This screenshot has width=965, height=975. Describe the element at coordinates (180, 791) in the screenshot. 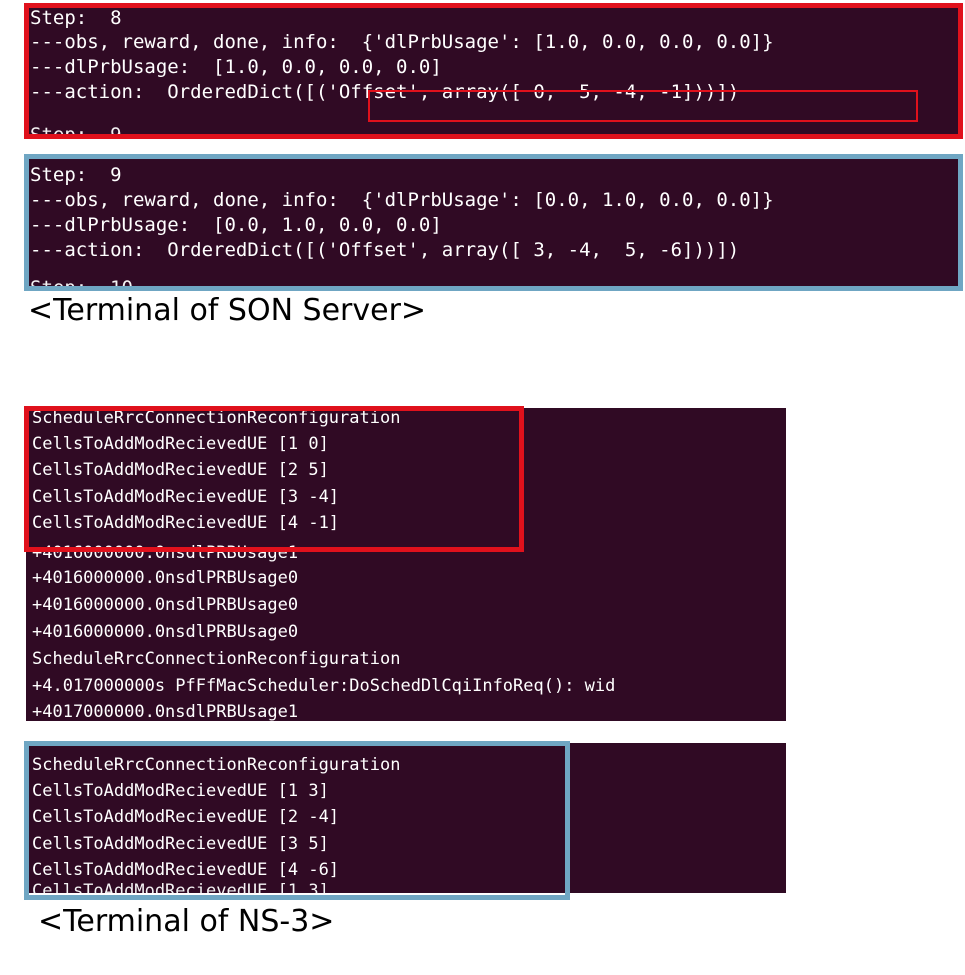

I see `terminal-line: CellsToAddModRecievedUE [1 3]` at that location.